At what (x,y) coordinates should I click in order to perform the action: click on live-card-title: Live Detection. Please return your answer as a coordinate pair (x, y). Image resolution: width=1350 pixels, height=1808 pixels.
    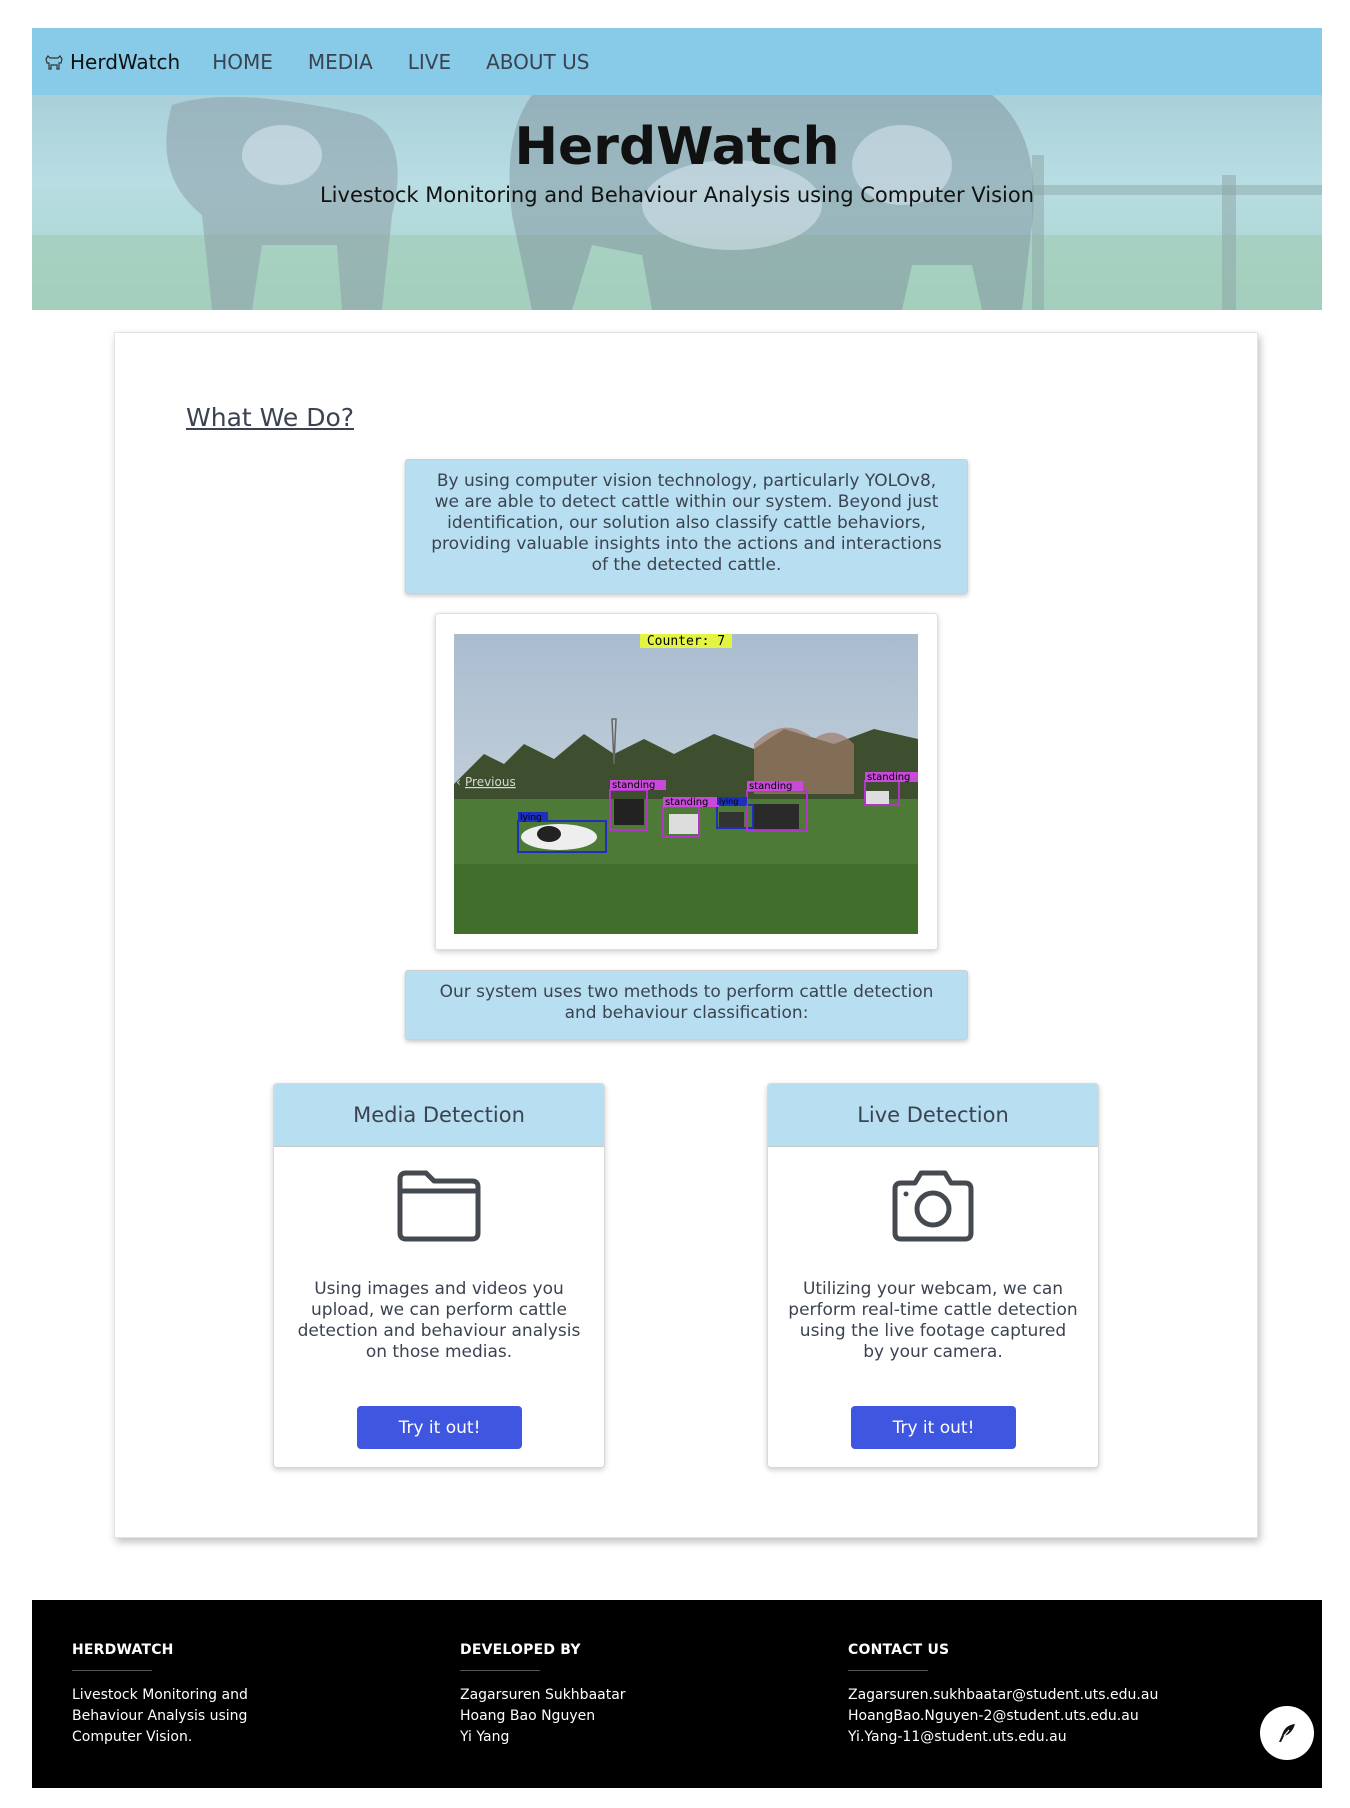
    Looking at the image, I should click on (933, 1115).